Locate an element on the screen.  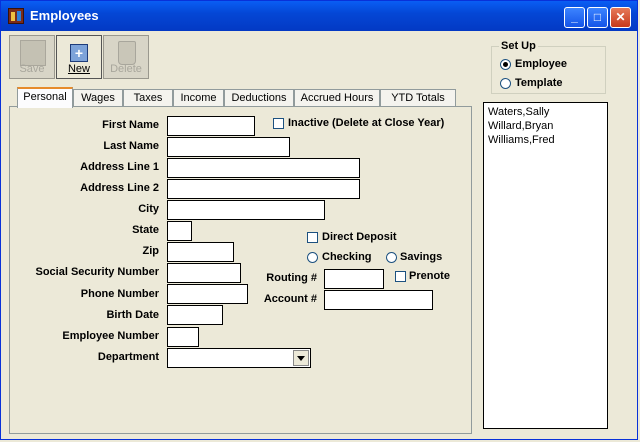
zip-label: Zip is located at coordinates (151, 251).